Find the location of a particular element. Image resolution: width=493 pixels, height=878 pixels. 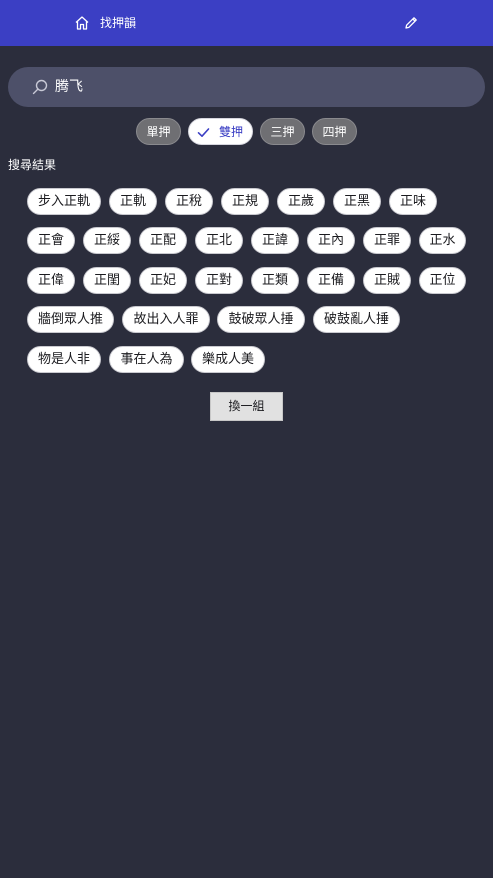

result-chip: 樂成人美 is located at coordinates (228, 359).